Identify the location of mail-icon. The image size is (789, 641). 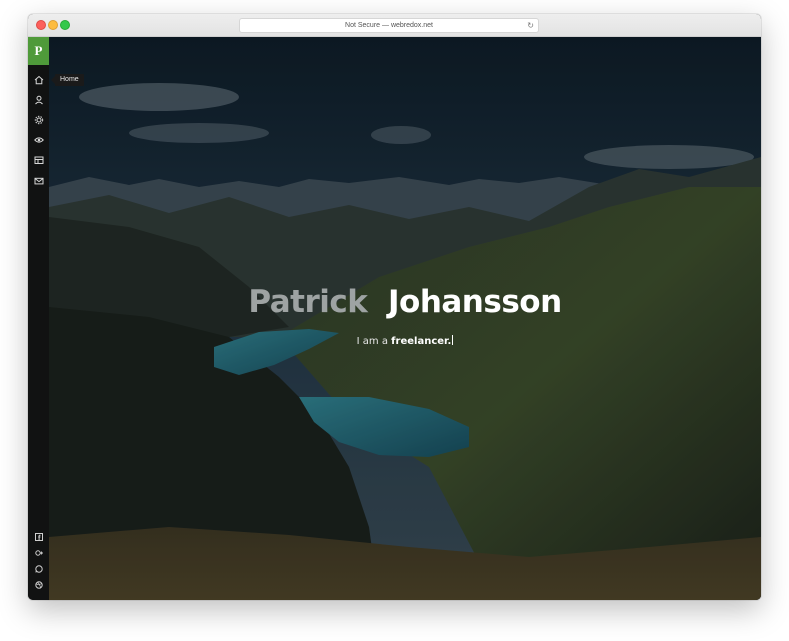
(38, 180).